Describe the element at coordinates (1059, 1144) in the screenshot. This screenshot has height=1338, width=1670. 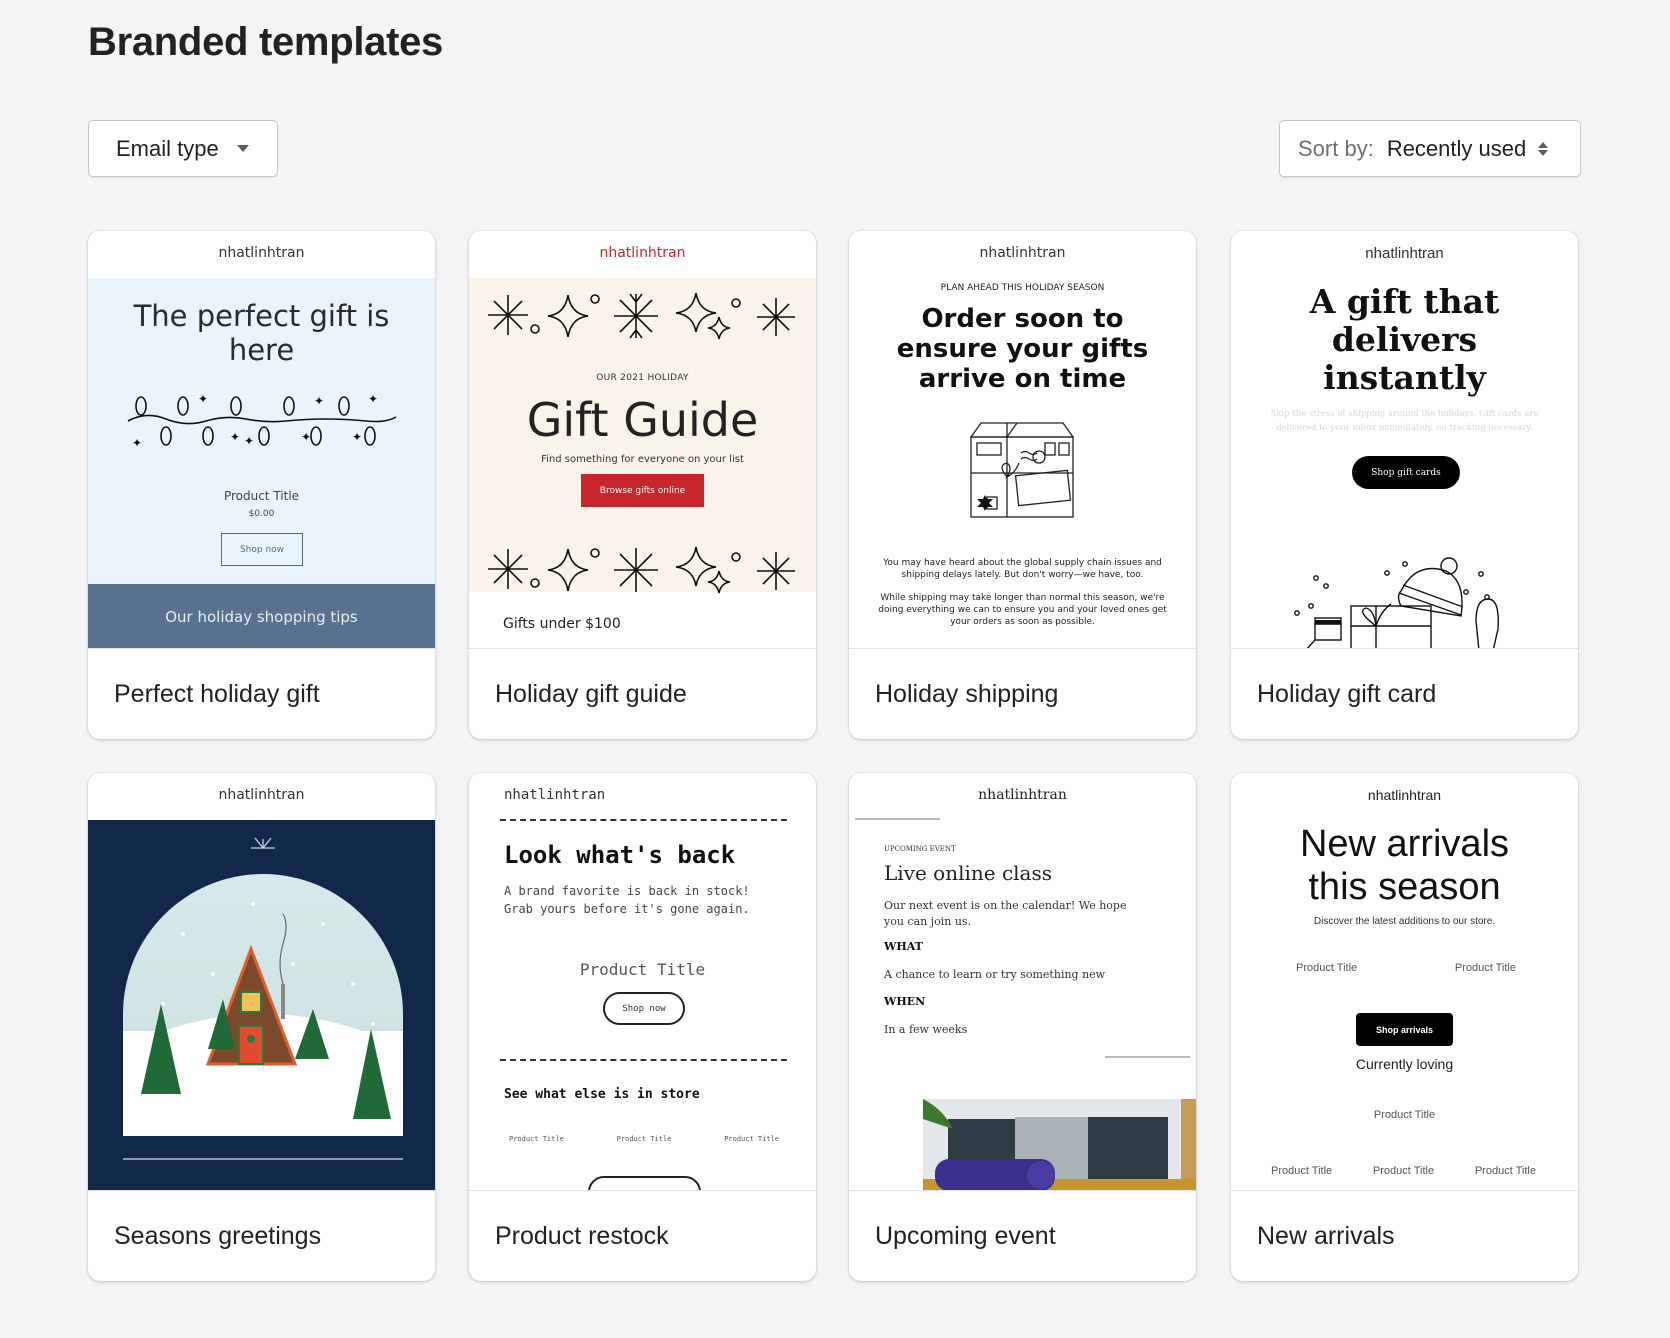
I see `yoga-mat-photo` at that location.